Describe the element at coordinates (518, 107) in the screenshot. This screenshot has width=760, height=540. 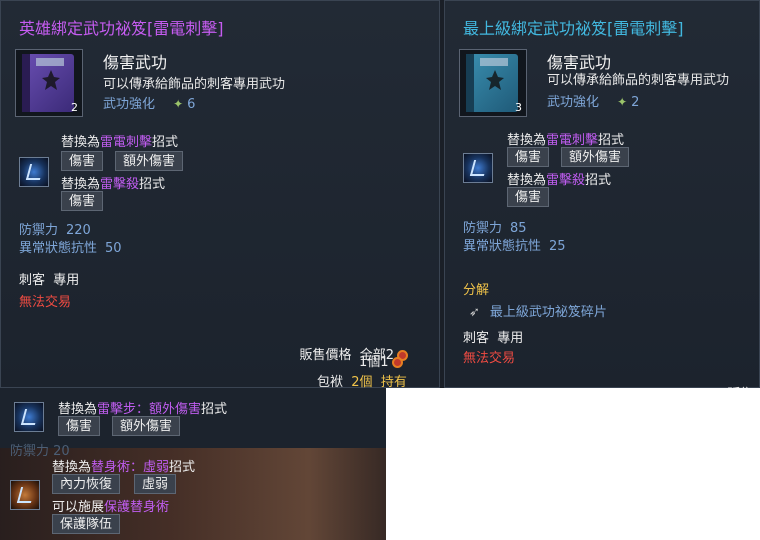
I see `stack-count: 3` at that location.